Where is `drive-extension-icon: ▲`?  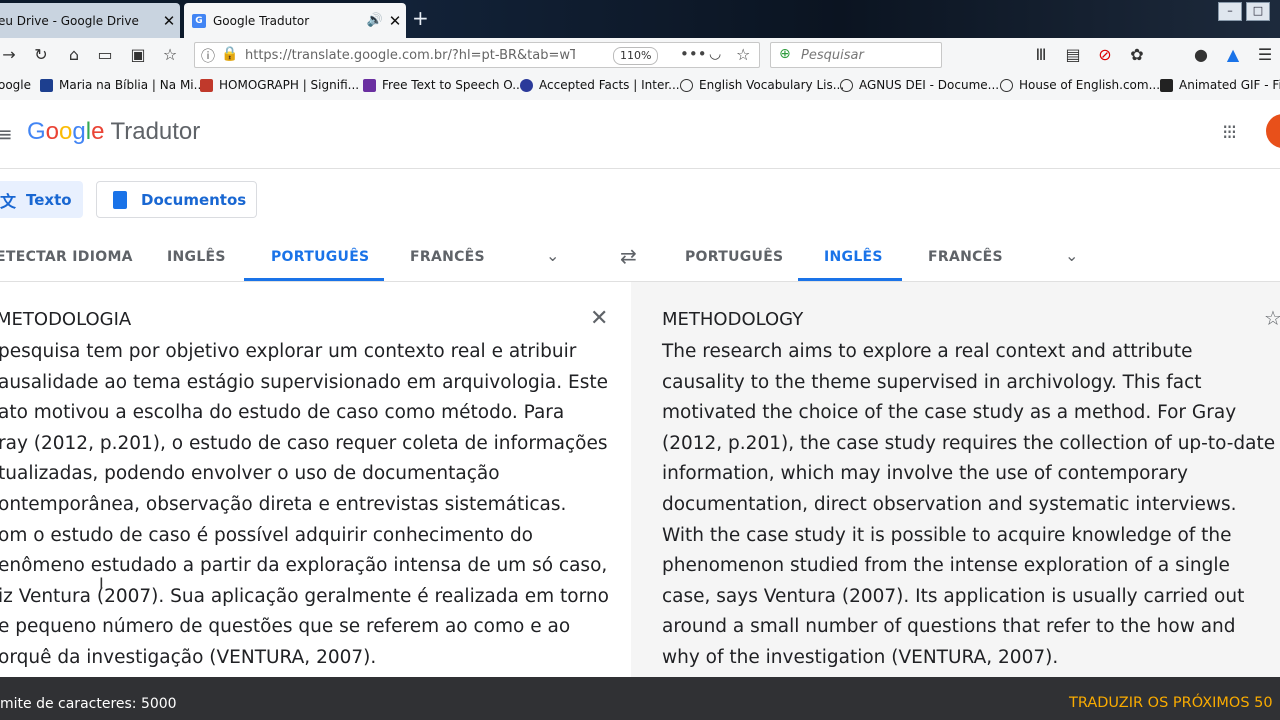
drive-extension-icon: ▲ is located at coordinates (1233, 55).